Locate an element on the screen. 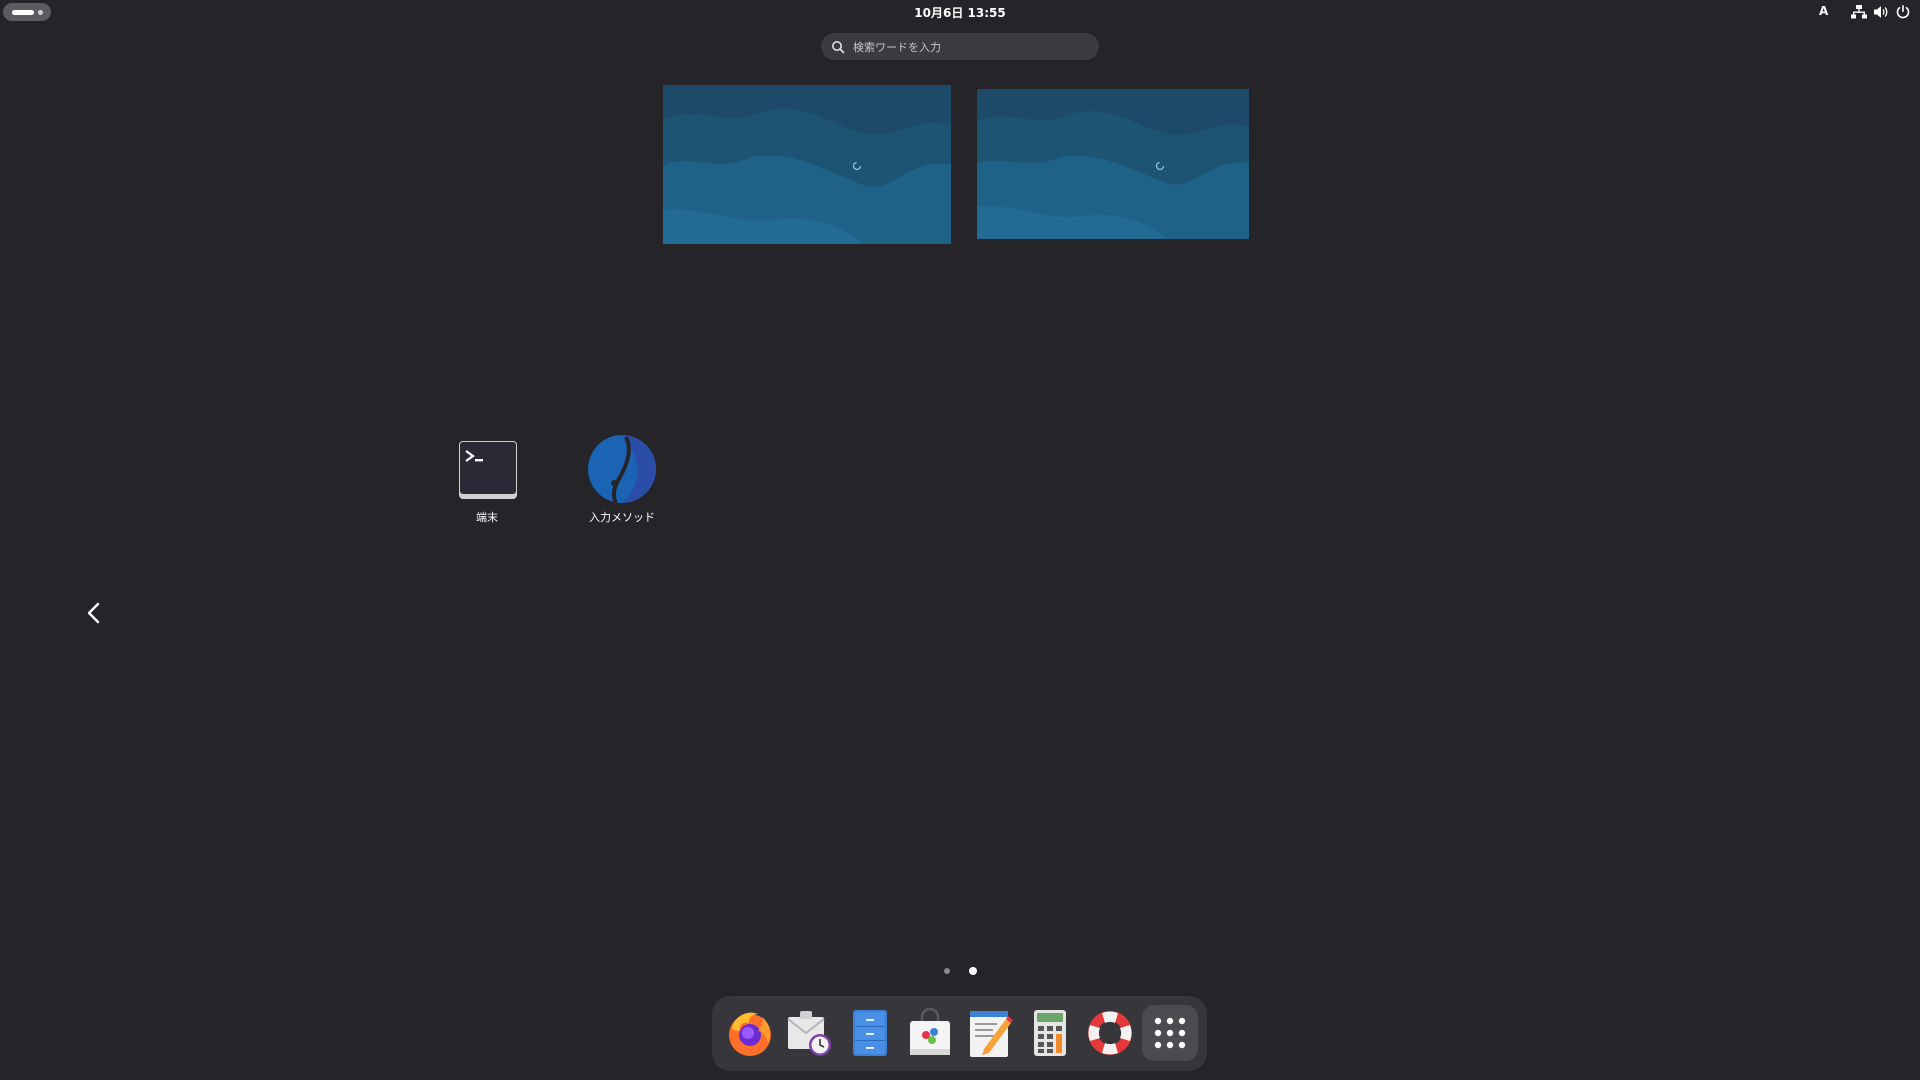 This screenshot has height=1080, width=1920. previous-page-button is located at coordinates (95, 613).